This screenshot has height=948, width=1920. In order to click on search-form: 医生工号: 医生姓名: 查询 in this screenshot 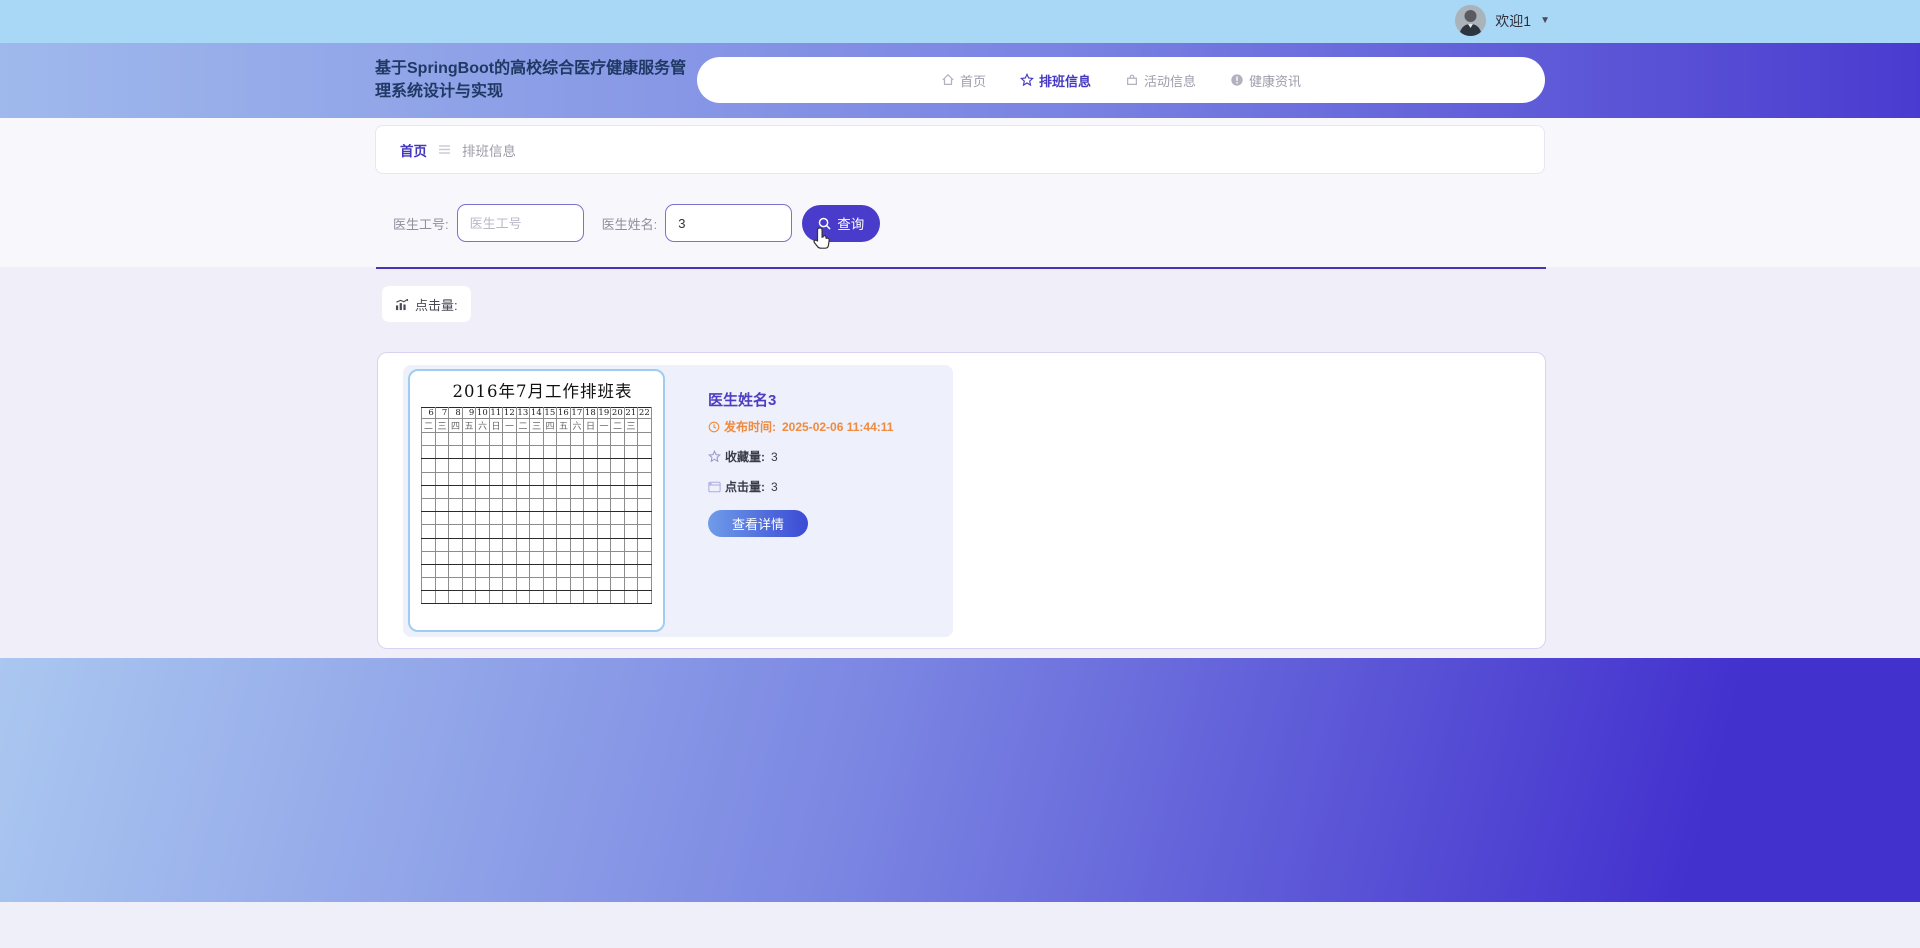, I will do `click(637, 223)`.